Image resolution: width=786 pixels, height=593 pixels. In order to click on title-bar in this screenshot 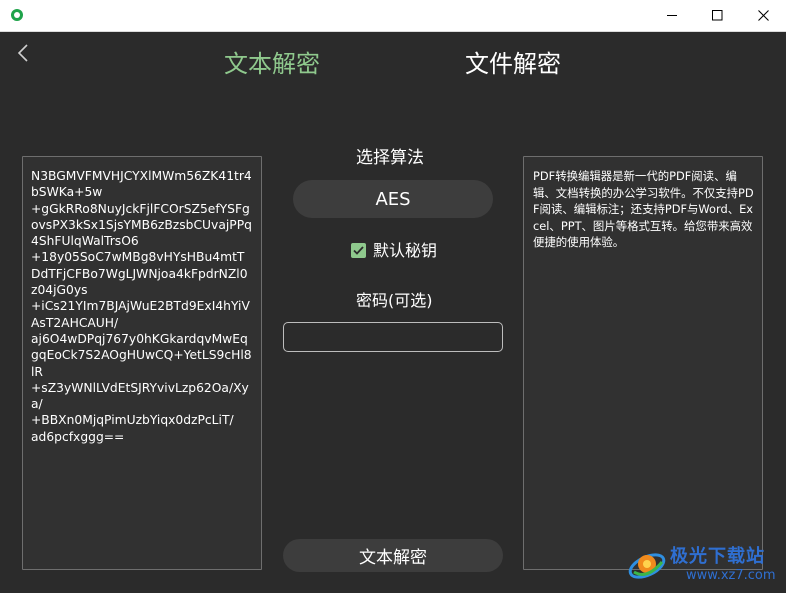, I will do `click(393, 16)`.